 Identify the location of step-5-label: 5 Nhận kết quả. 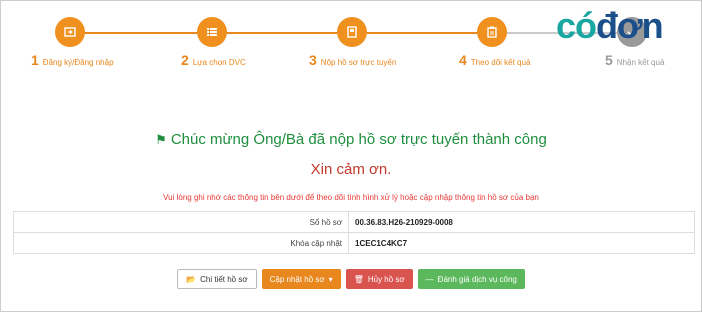
(634, 60).